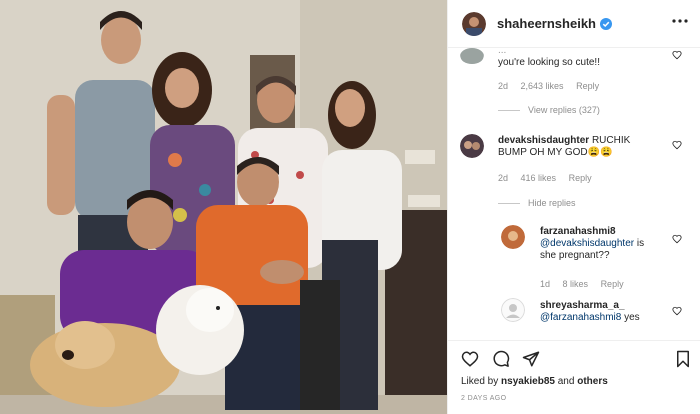  I want to click on commenter-avatar-devakshisdaughter, so click(472, 146).